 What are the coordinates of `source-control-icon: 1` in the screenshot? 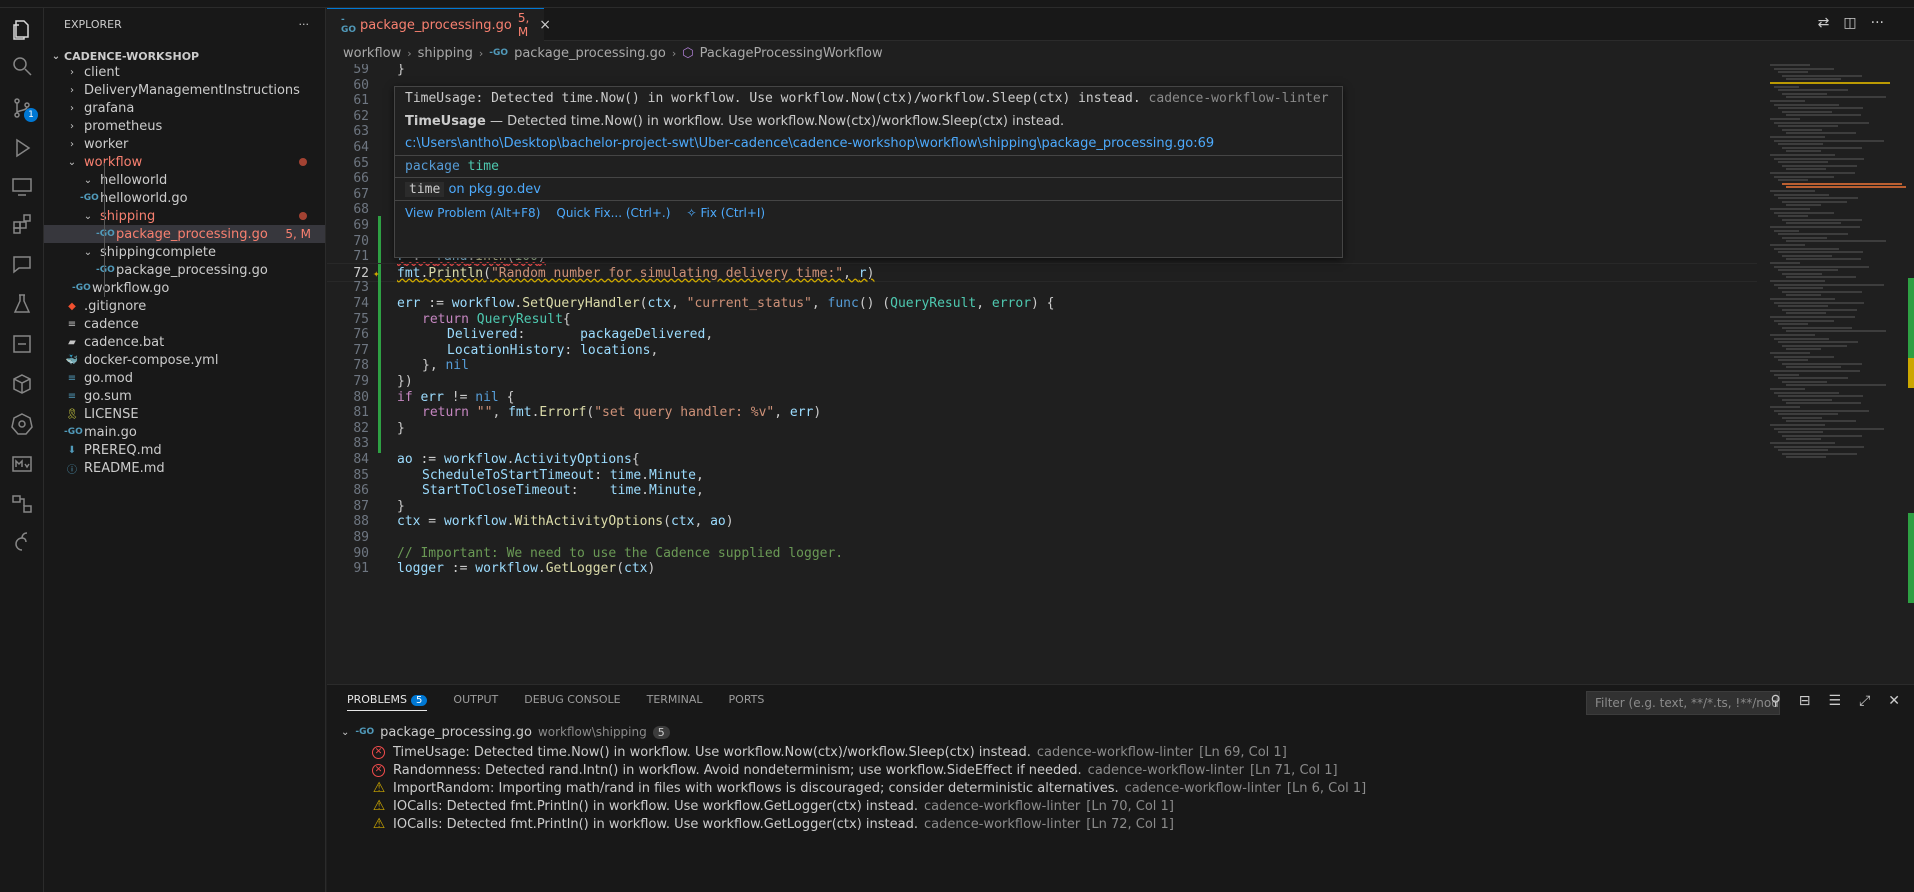 It's located at (23, 108).